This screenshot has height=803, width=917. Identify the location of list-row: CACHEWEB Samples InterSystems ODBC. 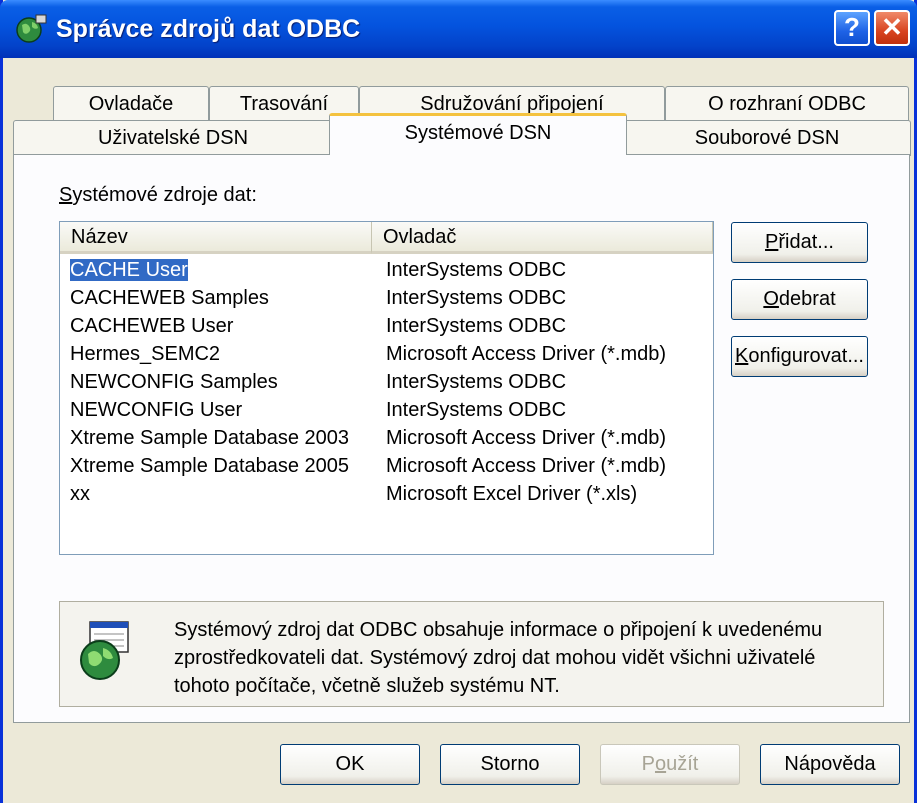
(386, 298).